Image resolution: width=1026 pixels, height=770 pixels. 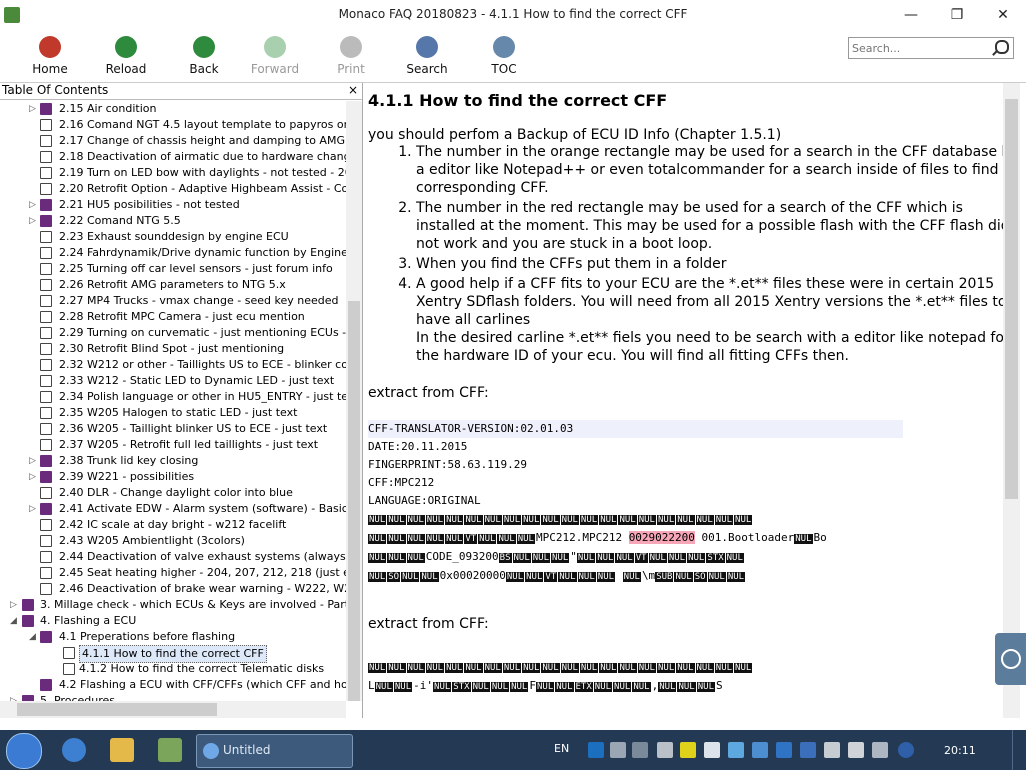 I want to click on toc-item: ▷ 2.15 Air condition, so click(x=173, y=109).